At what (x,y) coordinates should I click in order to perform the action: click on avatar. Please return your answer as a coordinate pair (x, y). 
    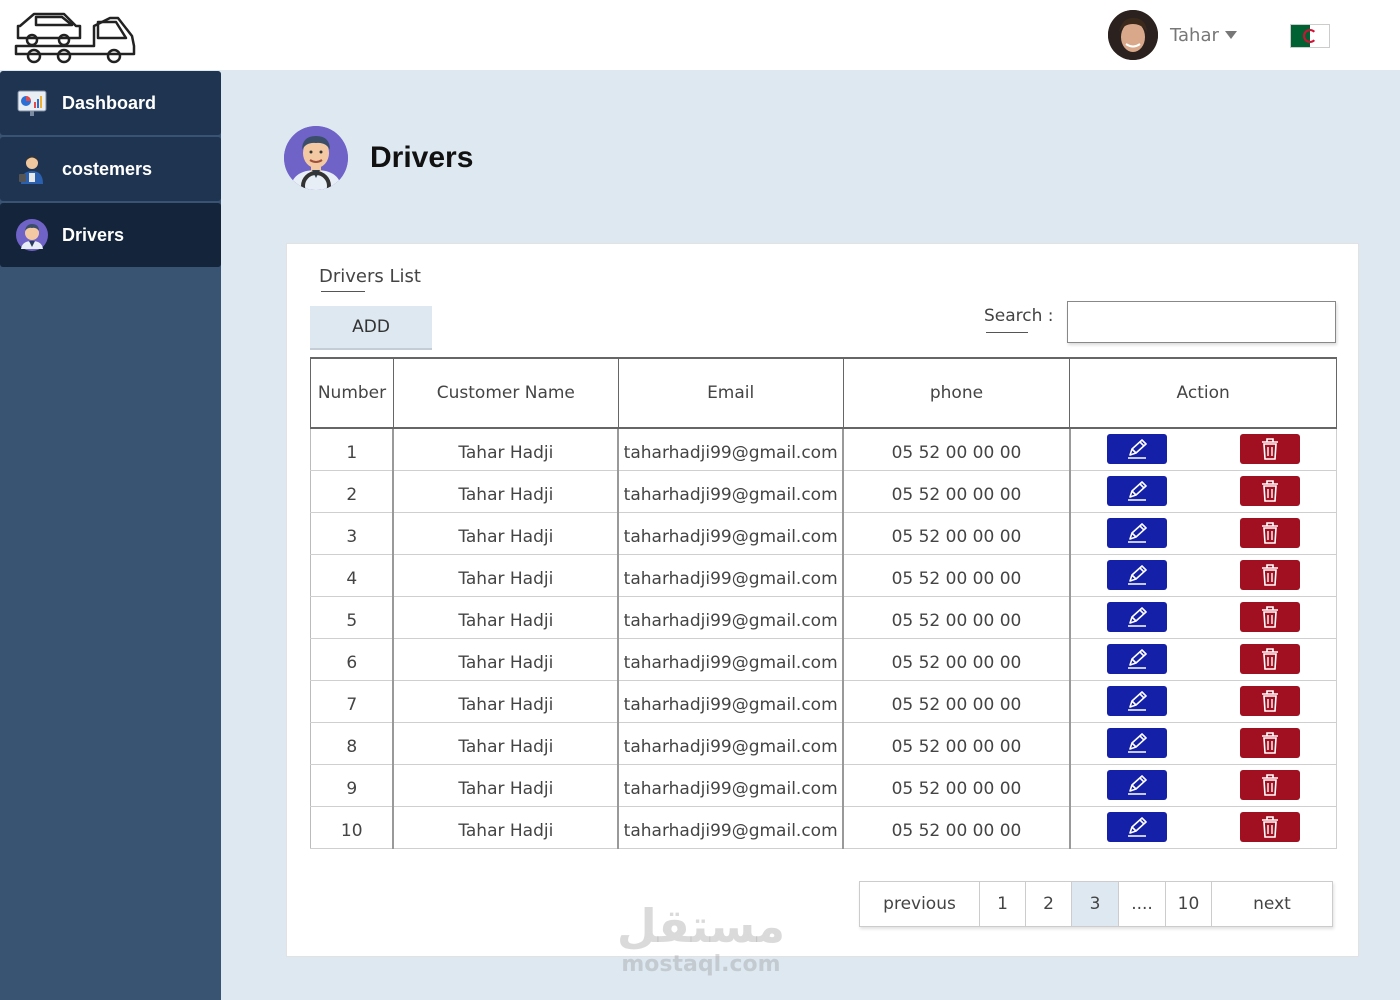
    Looking at the image, I should click on (1133, 35).